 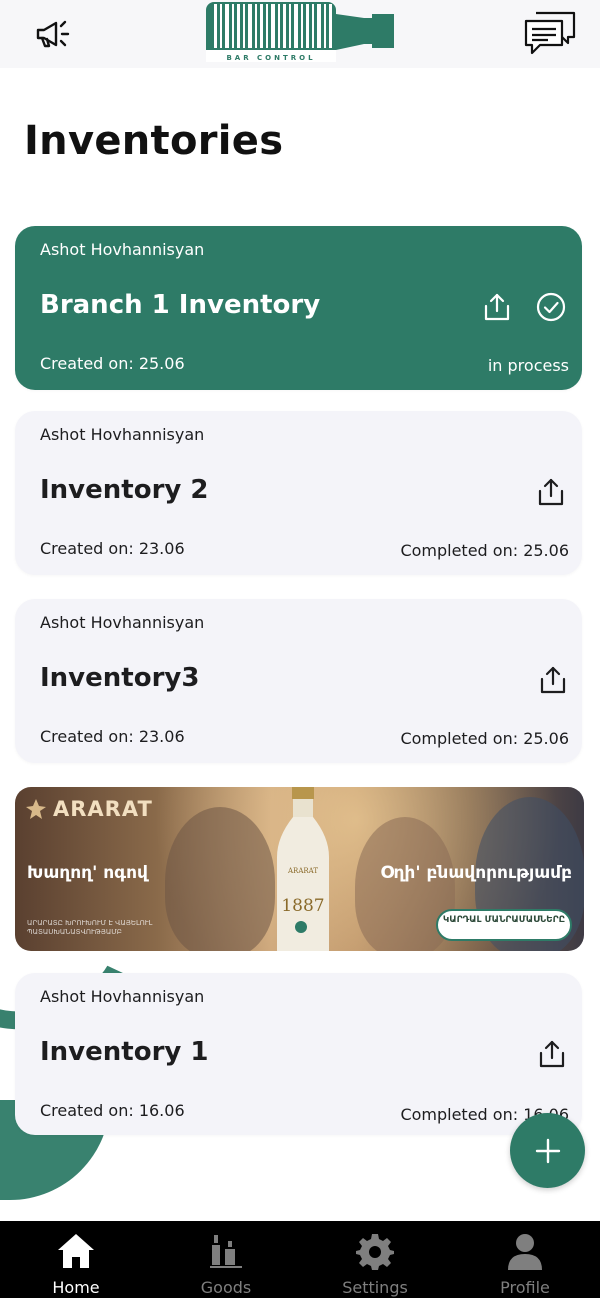 I want to click on card-title: Inventory 2, so click(x=124, y=490).